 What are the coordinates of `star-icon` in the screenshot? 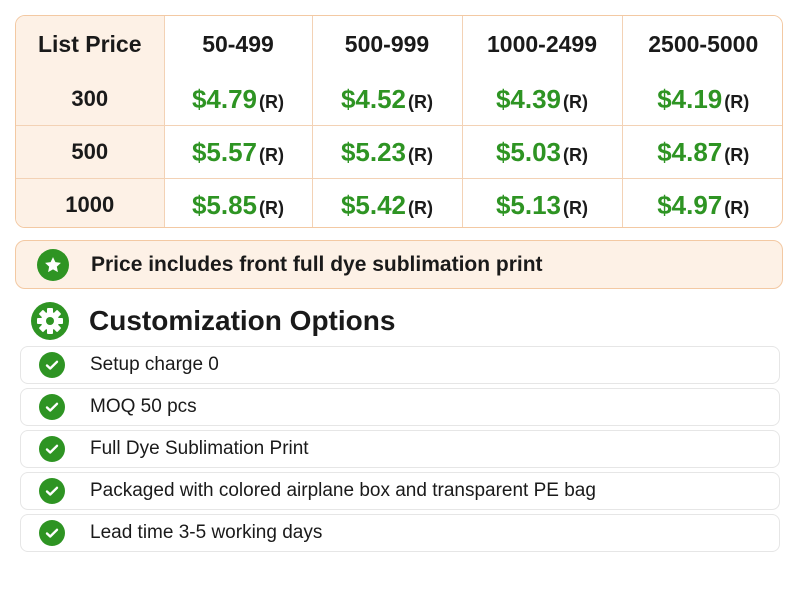 It's located at (53, 264).